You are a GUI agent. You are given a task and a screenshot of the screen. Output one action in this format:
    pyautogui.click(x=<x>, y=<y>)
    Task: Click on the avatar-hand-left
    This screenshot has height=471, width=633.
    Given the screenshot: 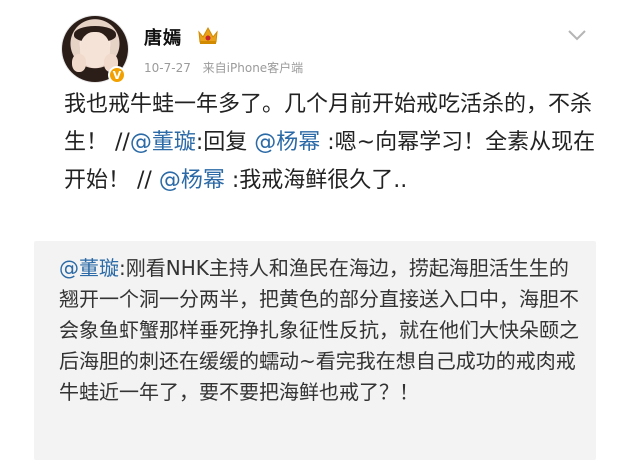 What is the action you would take?
    pyautogui.click(x=79, y=63)
    